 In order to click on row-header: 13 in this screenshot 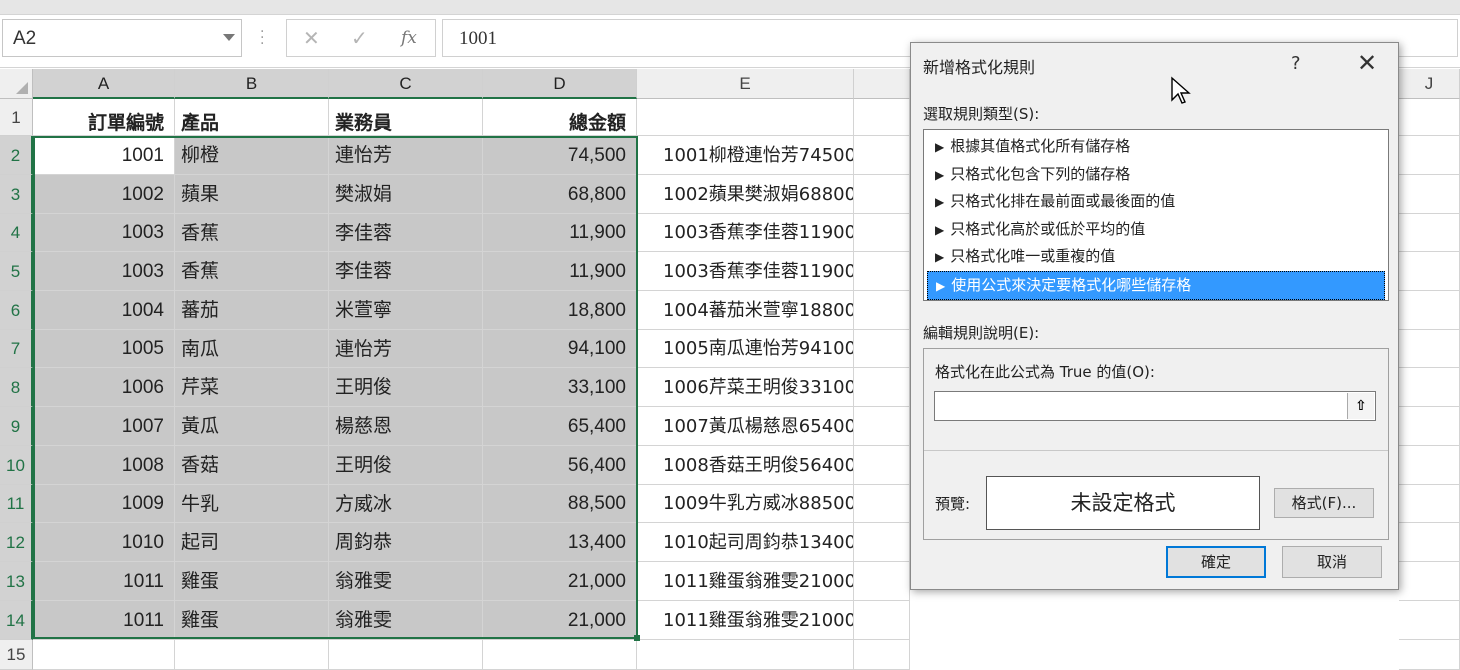, I will do `click(16, 581)`.